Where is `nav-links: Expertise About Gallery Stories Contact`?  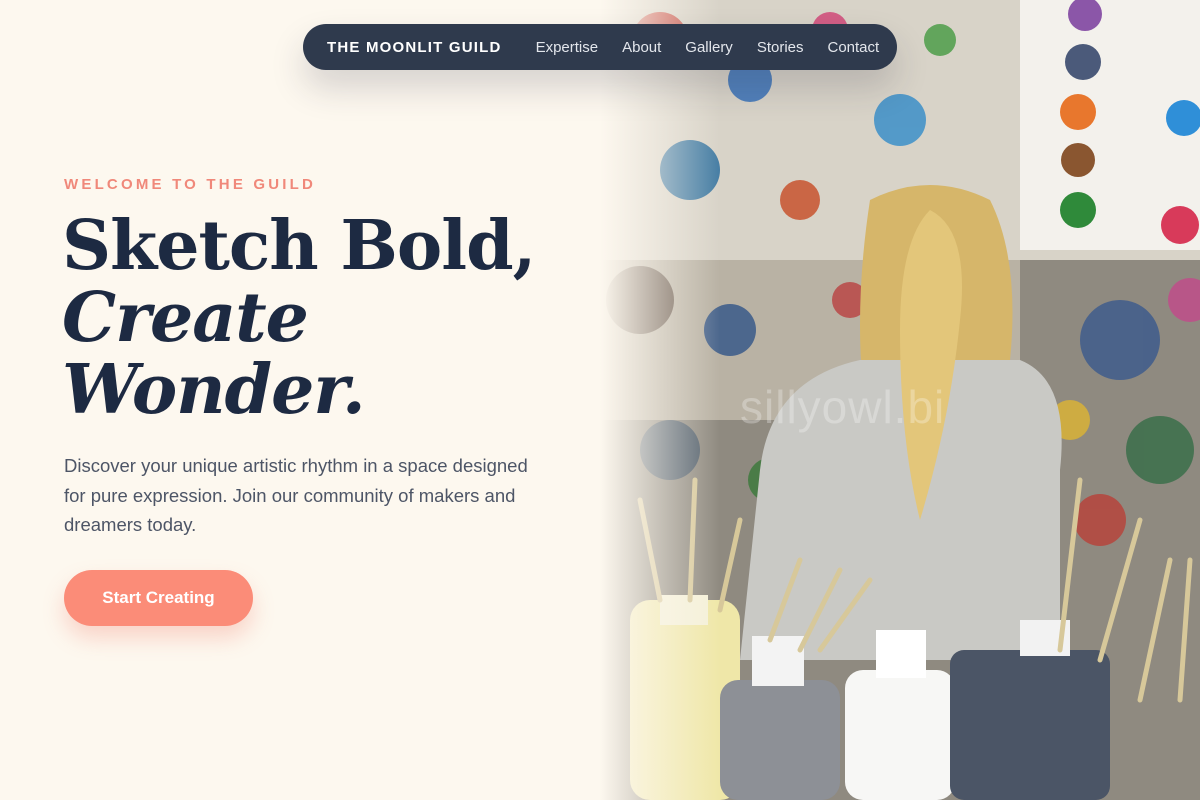
nav-links: Expertise About Gallery Stories Contact is located at coordinates (708, 47).